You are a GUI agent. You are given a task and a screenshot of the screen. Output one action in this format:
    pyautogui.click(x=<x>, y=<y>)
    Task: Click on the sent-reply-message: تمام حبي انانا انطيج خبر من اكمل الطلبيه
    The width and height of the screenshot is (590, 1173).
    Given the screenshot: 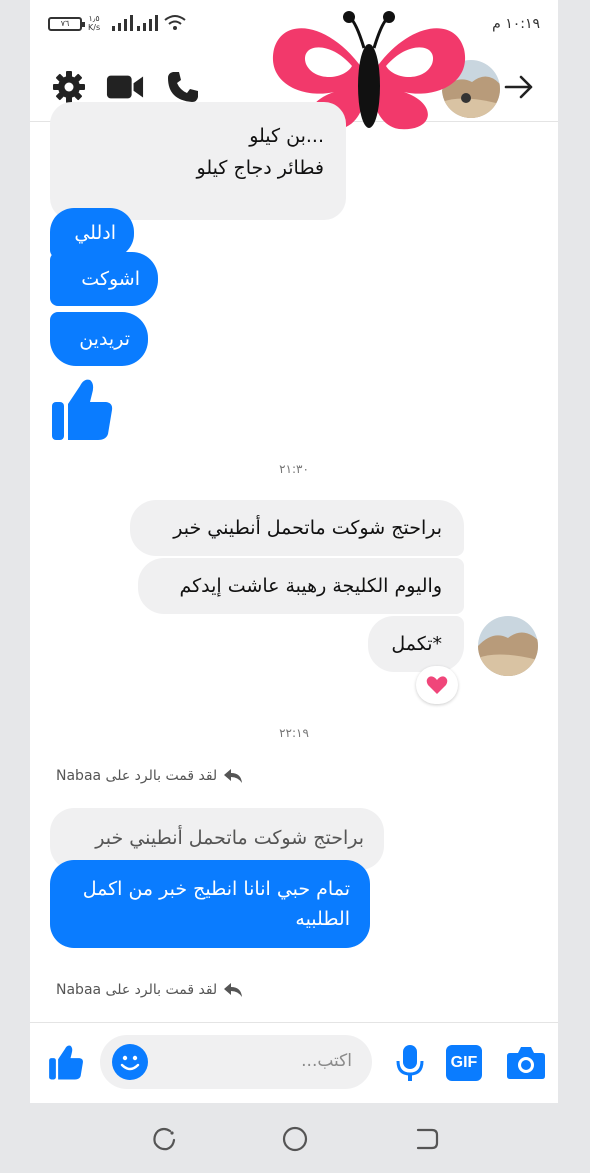 What is the action you would take?
    pyautogui.click(x=210, y=904)
    